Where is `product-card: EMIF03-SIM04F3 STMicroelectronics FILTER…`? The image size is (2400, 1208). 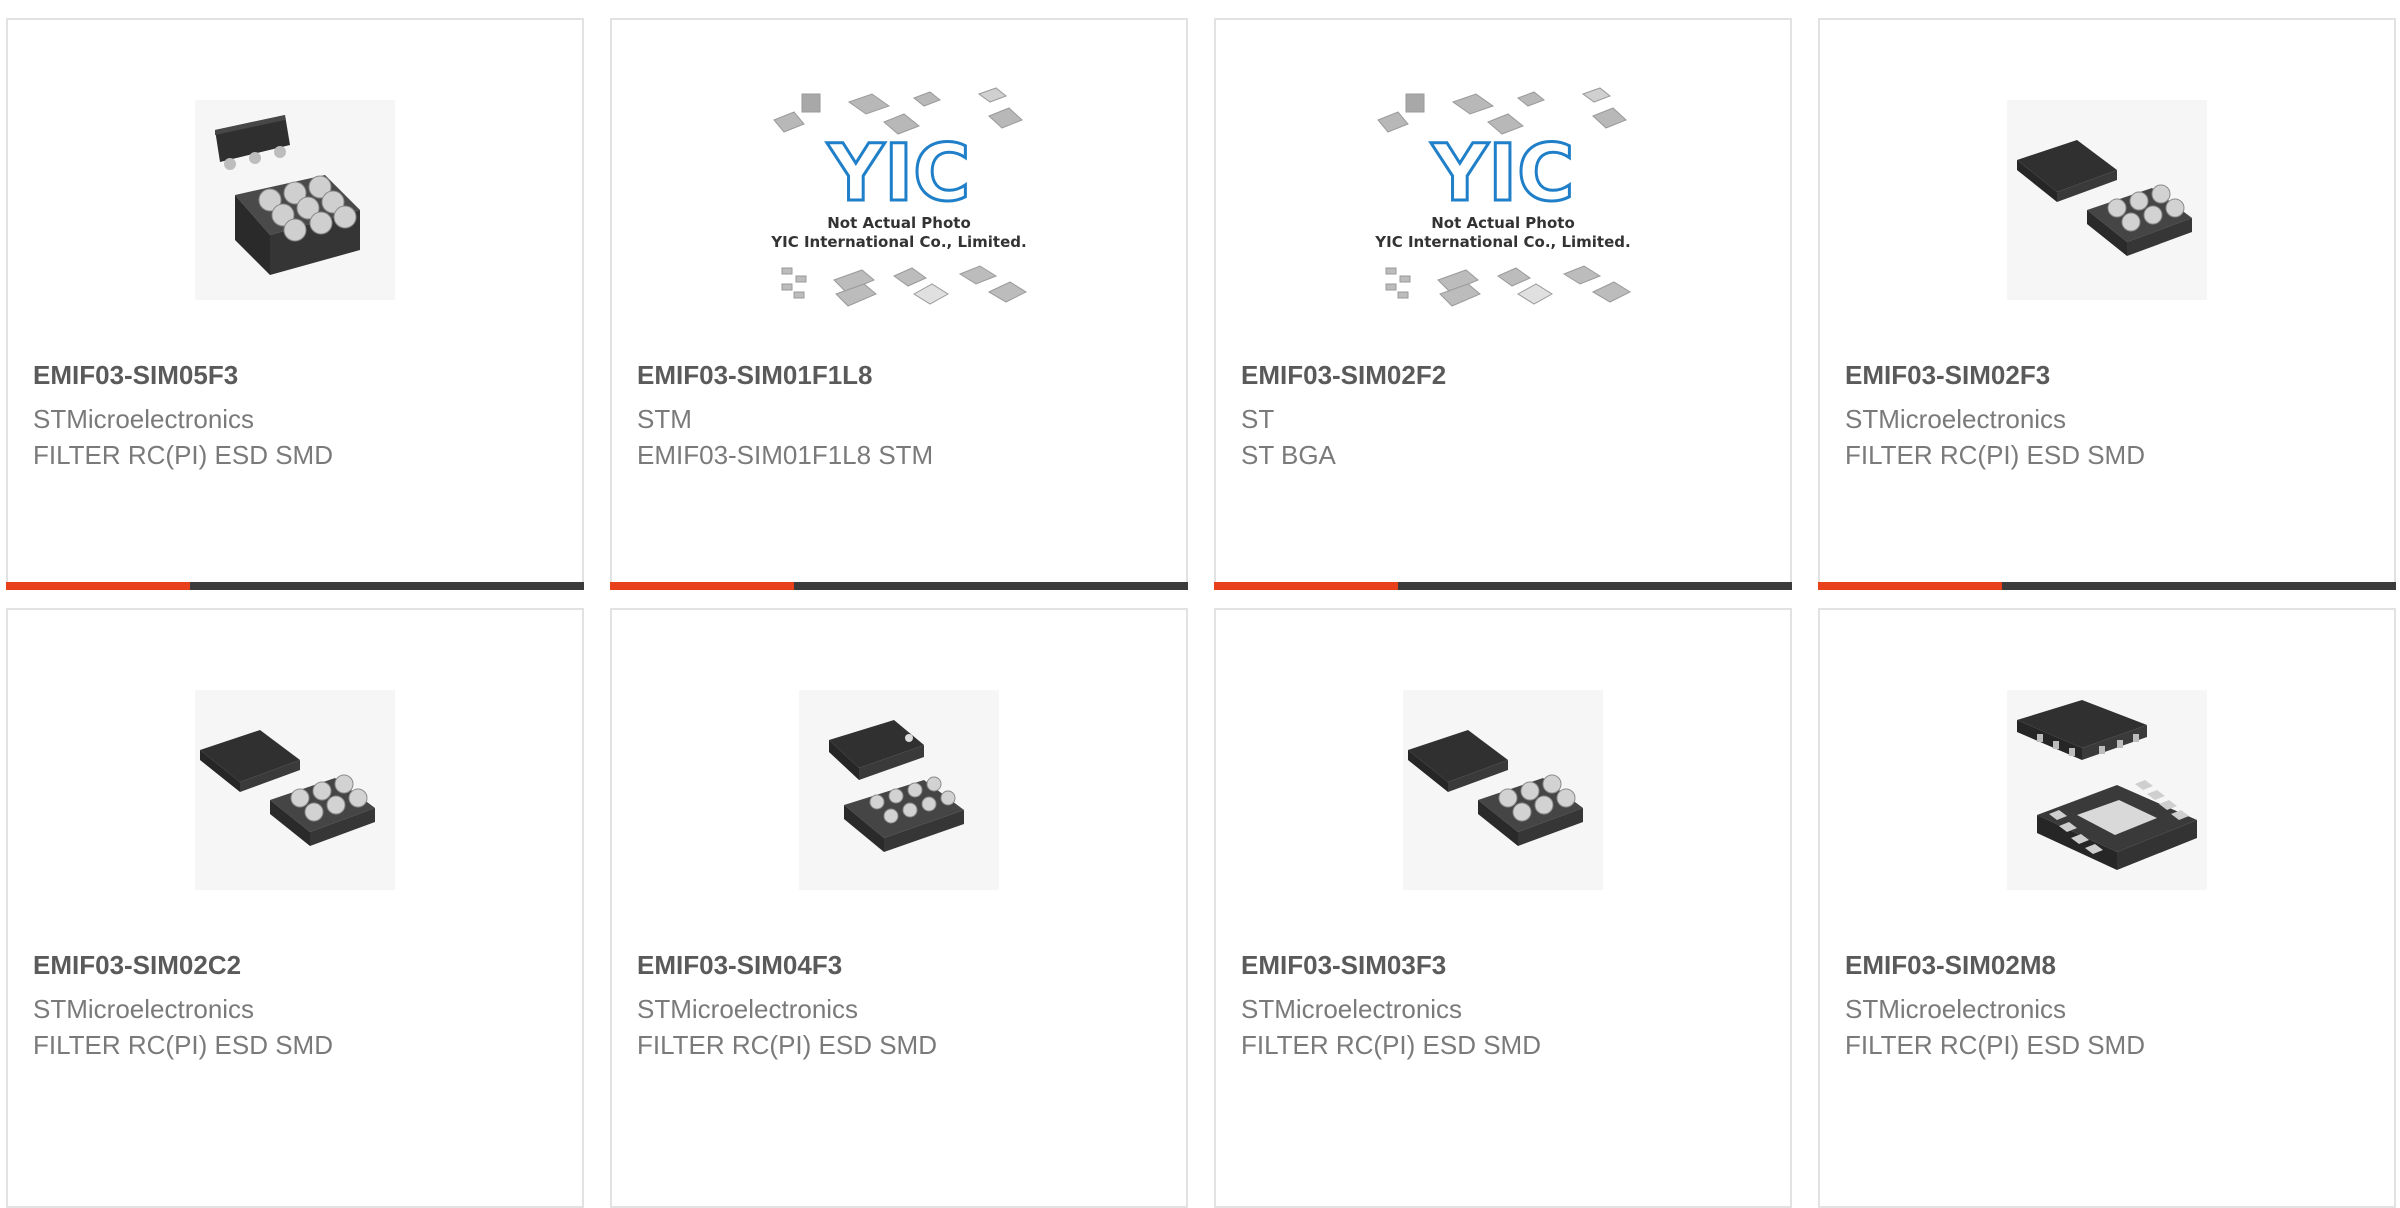 product-card: EMIF03-SIM04F3 STMicroelectronics FILTER… is located at coordinates (899, 908).